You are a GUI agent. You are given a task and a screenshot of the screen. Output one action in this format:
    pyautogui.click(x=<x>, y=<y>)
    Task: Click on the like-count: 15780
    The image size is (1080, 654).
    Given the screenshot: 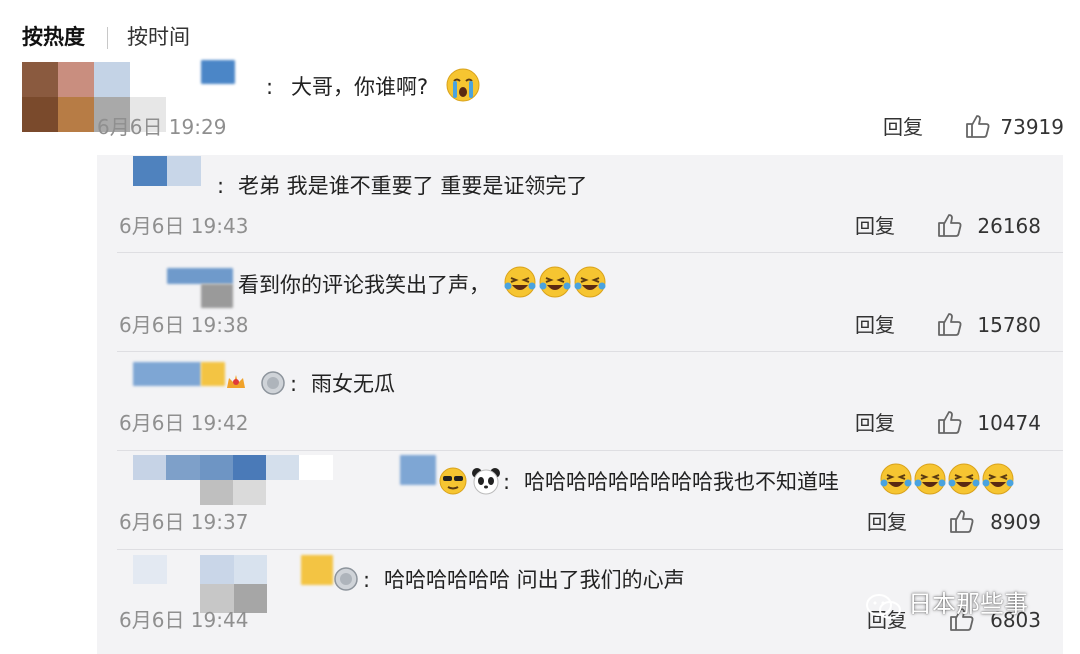 What is the action you would take?
    pyautogui.click(x=1009, y=325)
    